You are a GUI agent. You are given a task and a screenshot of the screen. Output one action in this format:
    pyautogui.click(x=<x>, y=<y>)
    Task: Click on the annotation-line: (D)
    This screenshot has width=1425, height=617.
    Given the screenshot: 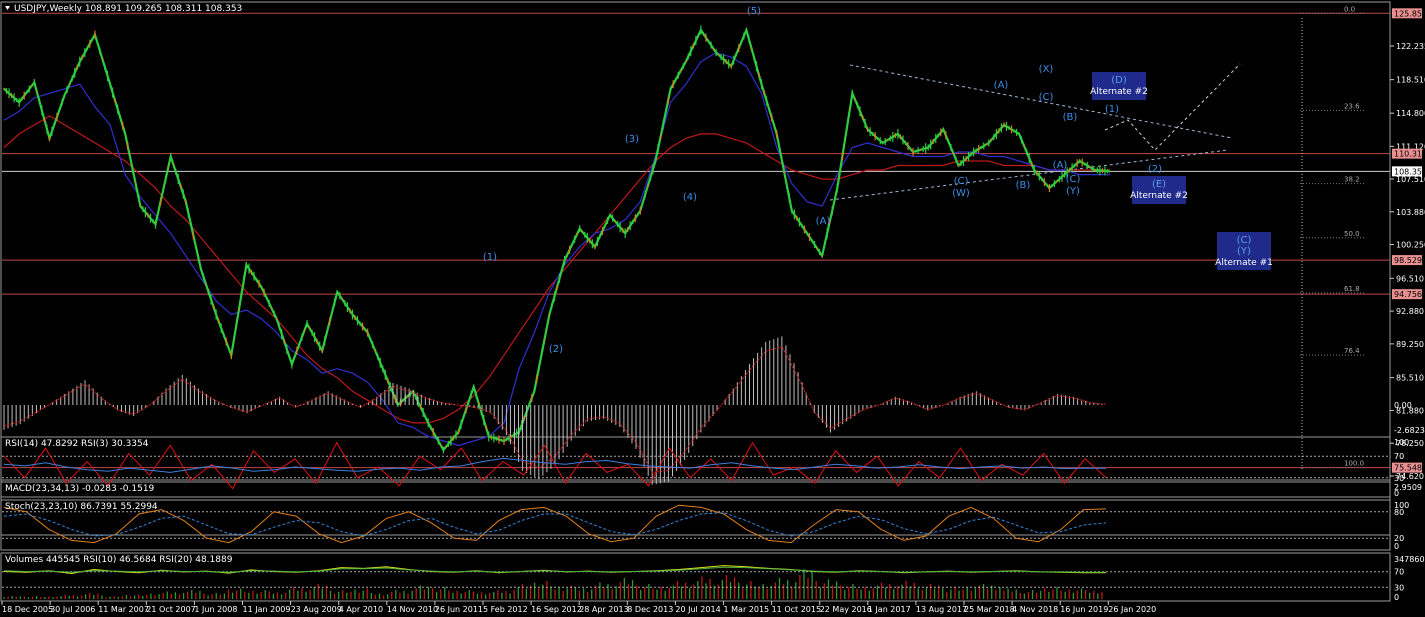 What is the action you would take?
    pyautogui.click(x=1119, y=80)
    